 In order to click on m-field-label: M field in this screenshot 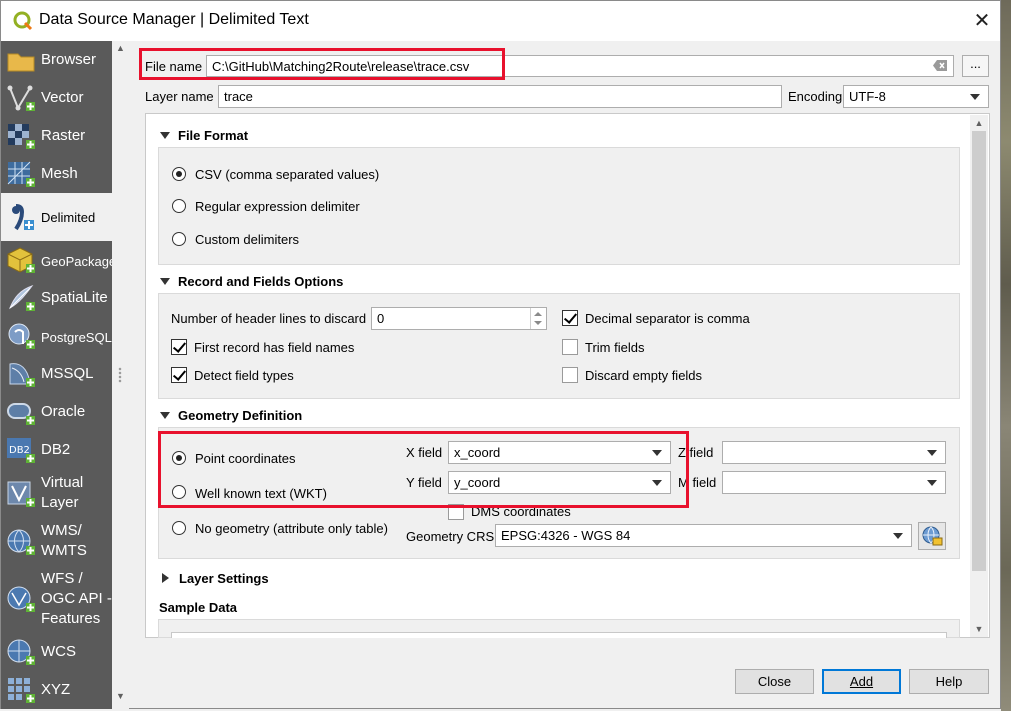, I will do `click(697, 482)`.